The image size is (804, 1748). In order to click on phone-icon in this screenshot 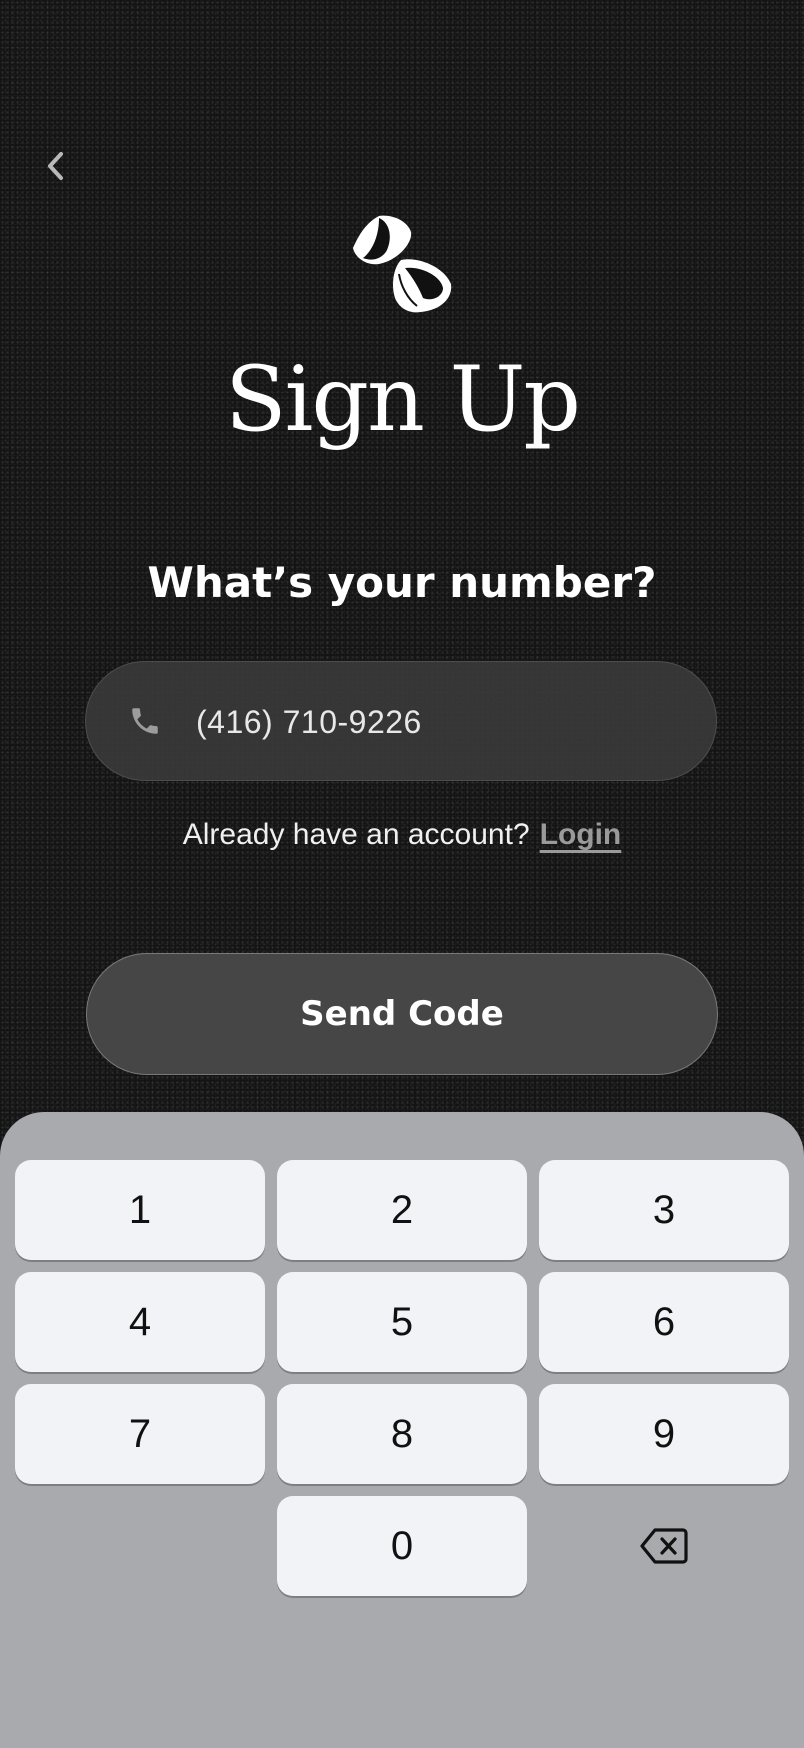, I will do `click(145, 721)`.